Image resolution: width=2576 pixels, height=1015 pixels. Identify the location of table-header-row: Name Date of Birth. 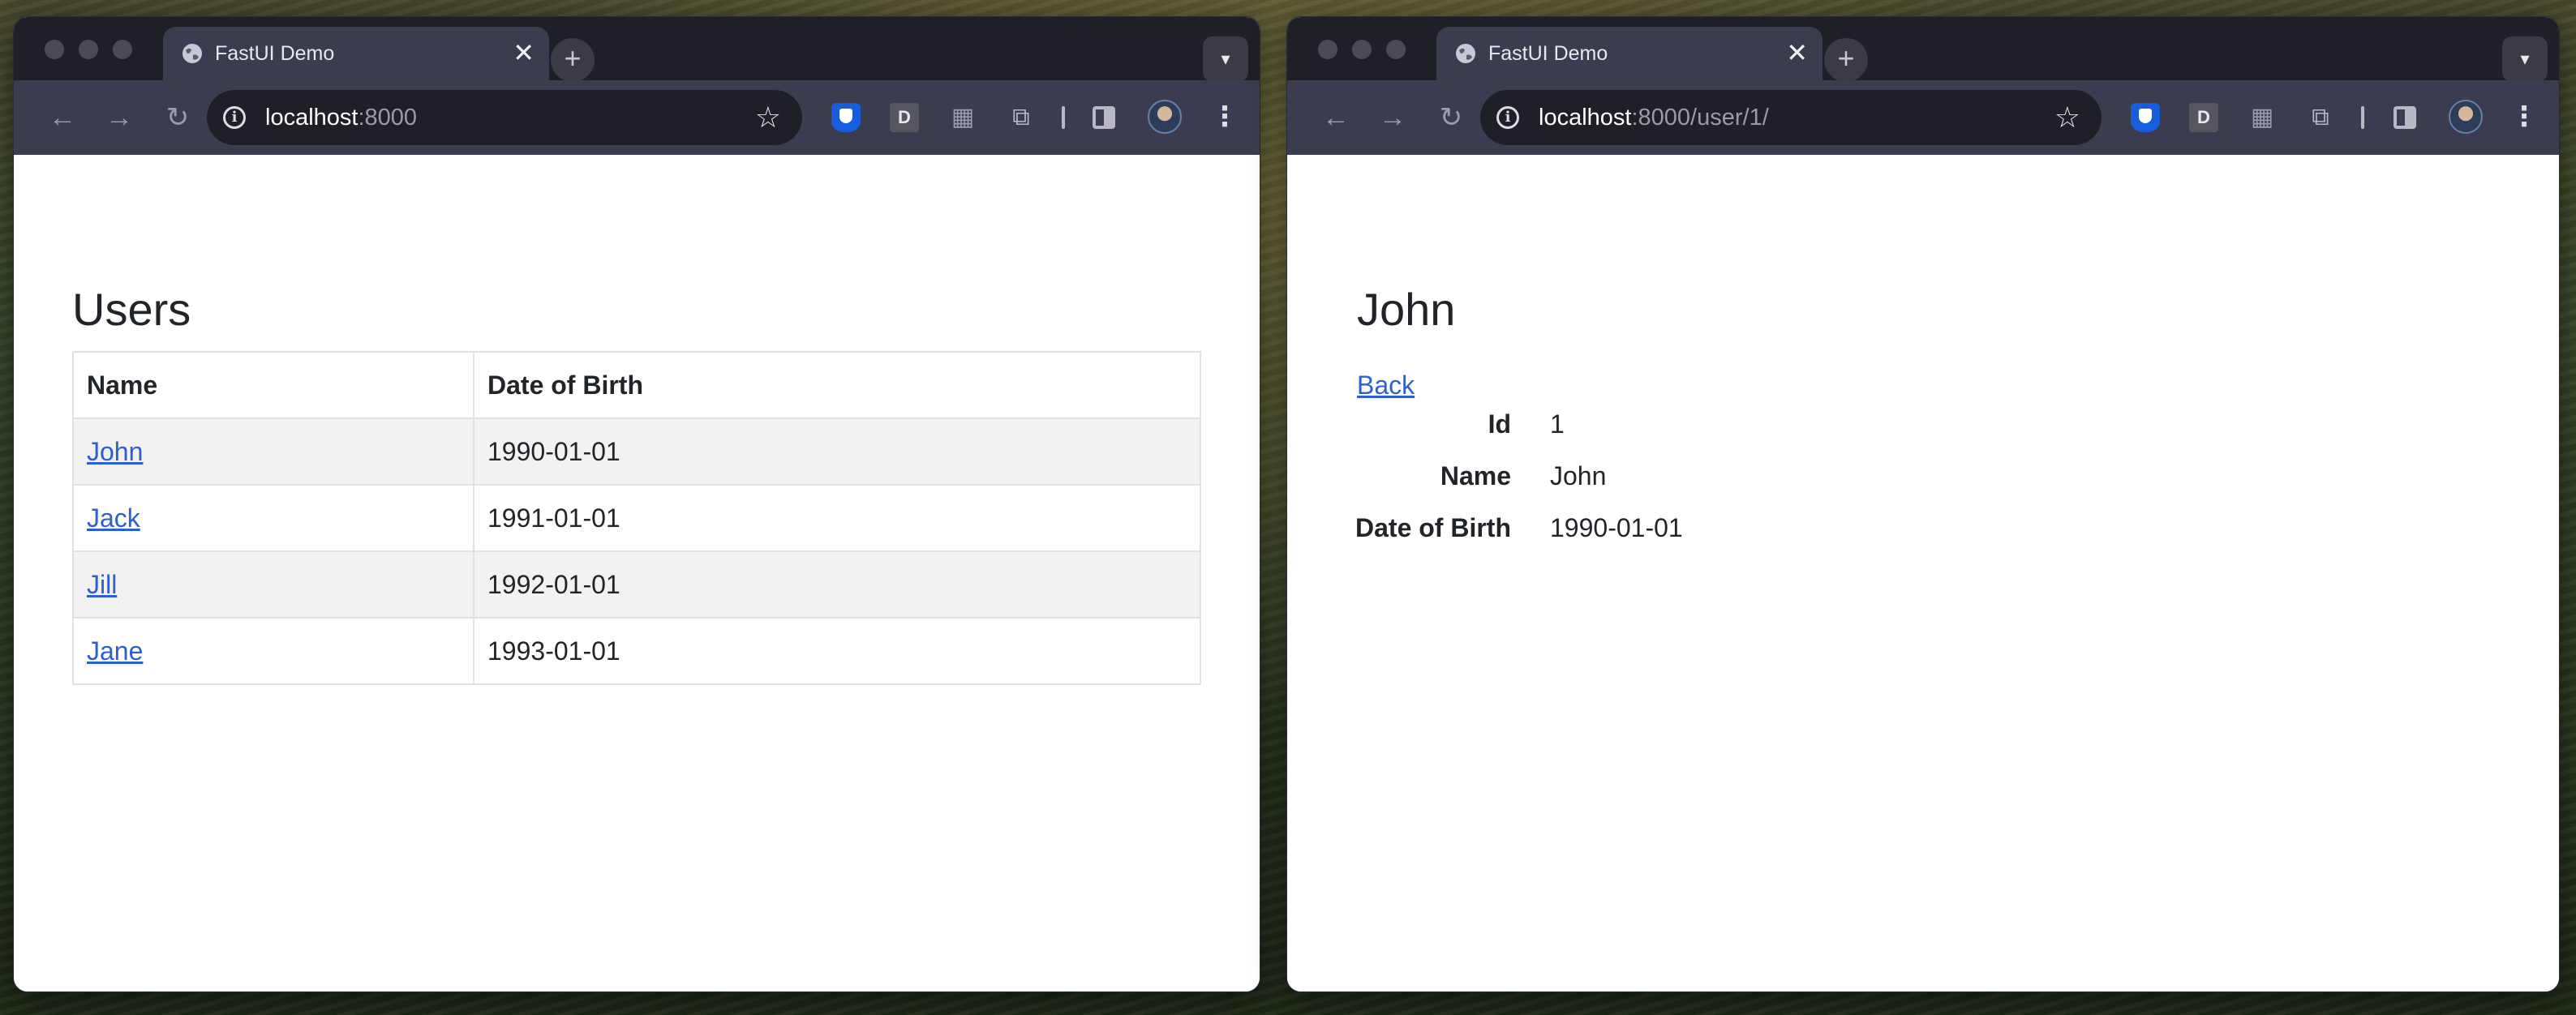
(636, 385).